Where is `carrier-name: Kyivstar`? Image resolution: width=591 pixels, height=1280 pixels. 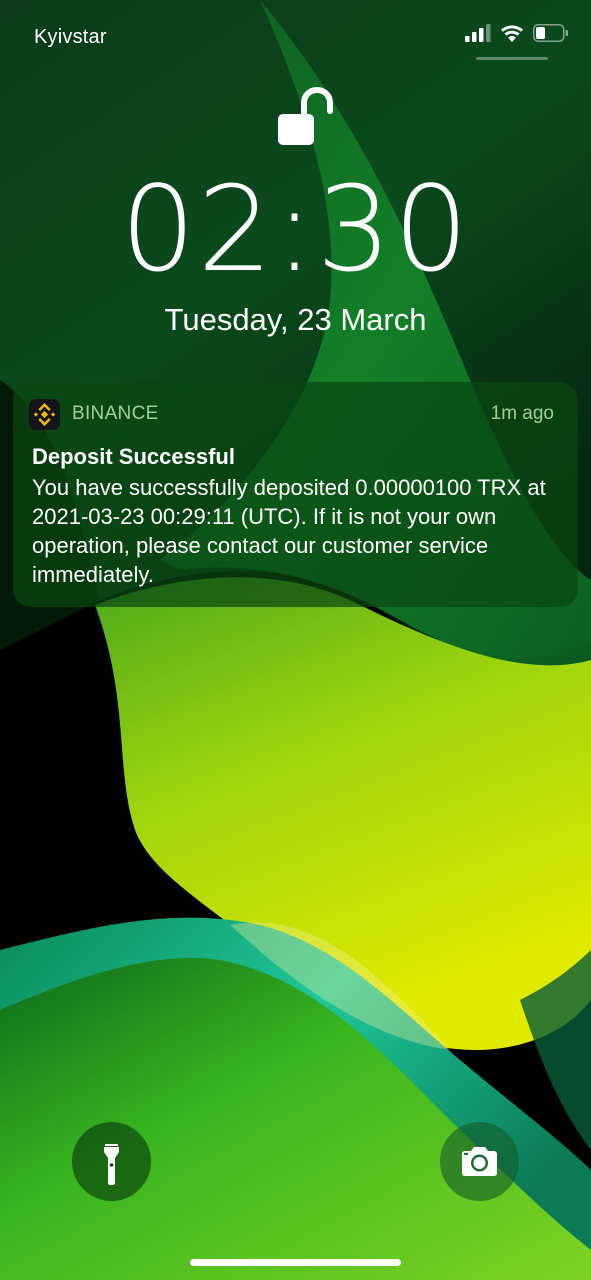 carrier-name: Kyivstar is located at coordinates (70, 37).